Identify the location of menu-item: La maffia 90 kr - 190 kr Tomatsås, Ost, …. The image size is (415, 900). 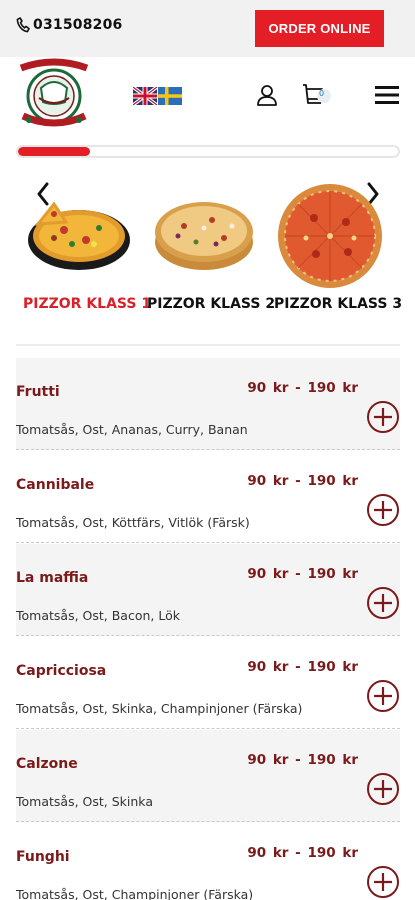
(208, 590).